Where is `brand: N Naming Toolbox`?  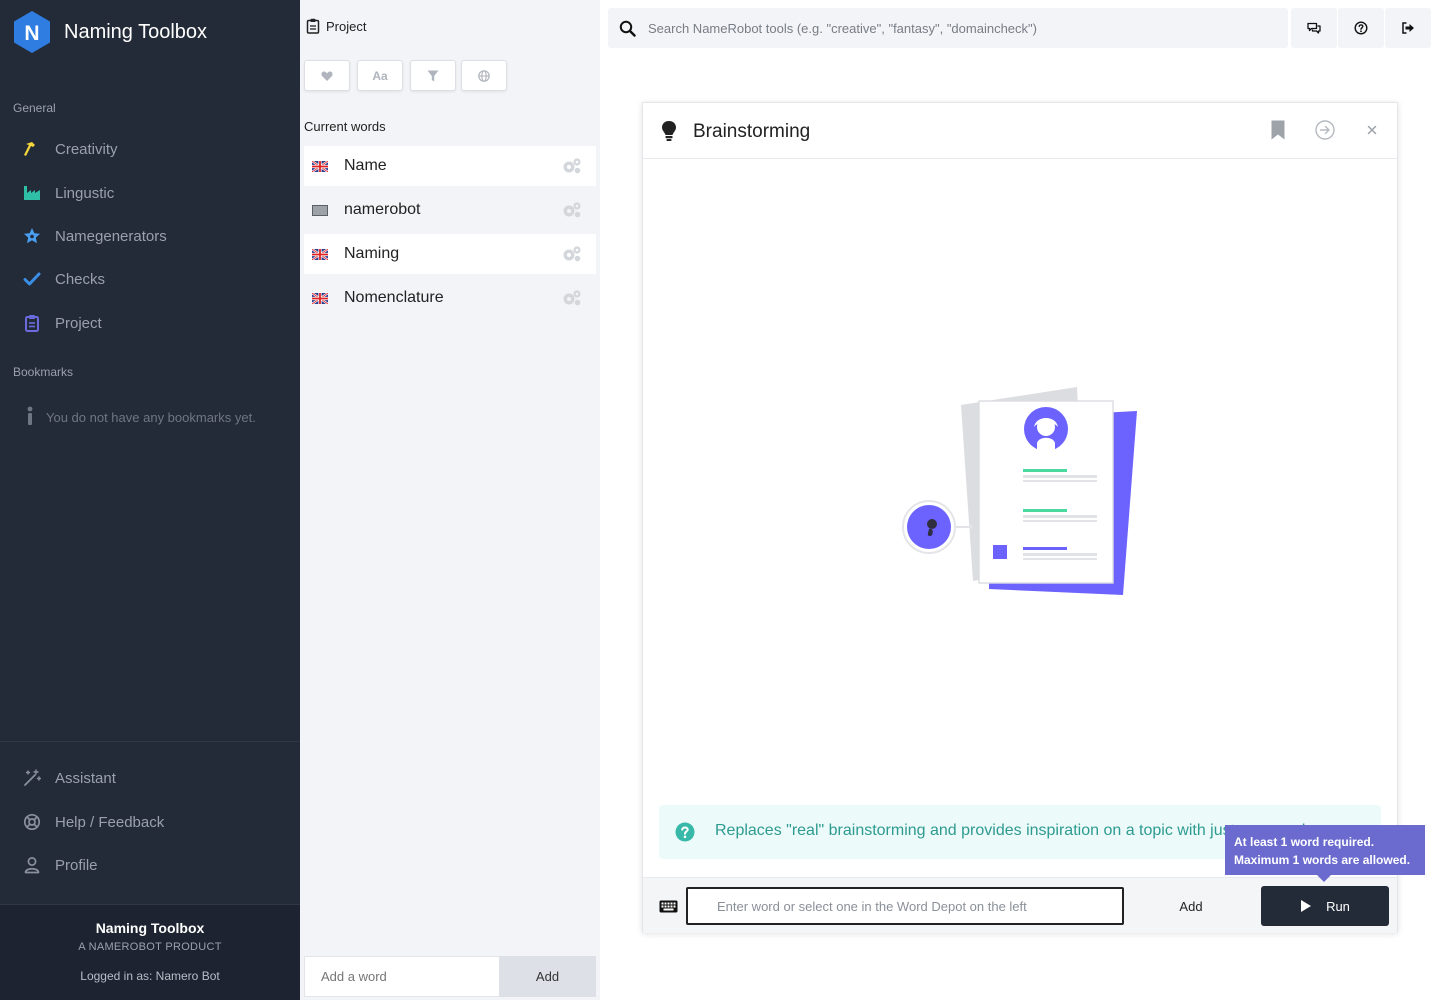
brand: N Naming Toolbox is located at coordinates (110, 32).